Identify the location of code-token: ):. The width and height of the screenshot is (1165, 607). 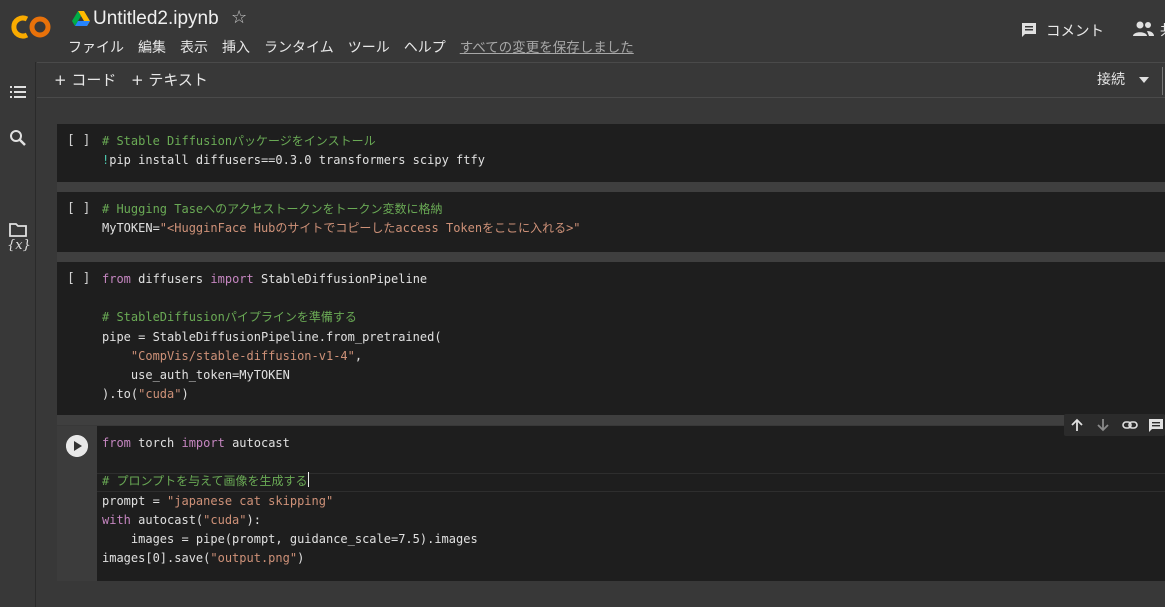
(253, 519).